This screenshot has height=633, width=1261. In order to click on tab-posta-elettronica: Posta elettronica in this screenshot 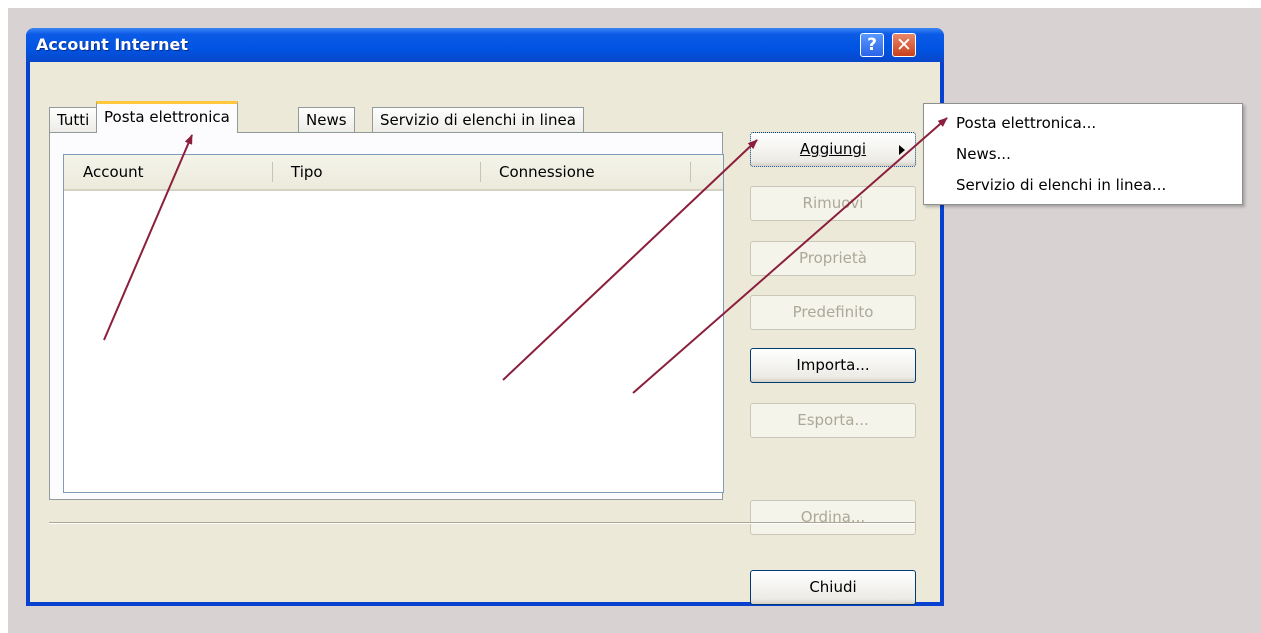, I will do `click(167, 117)`.